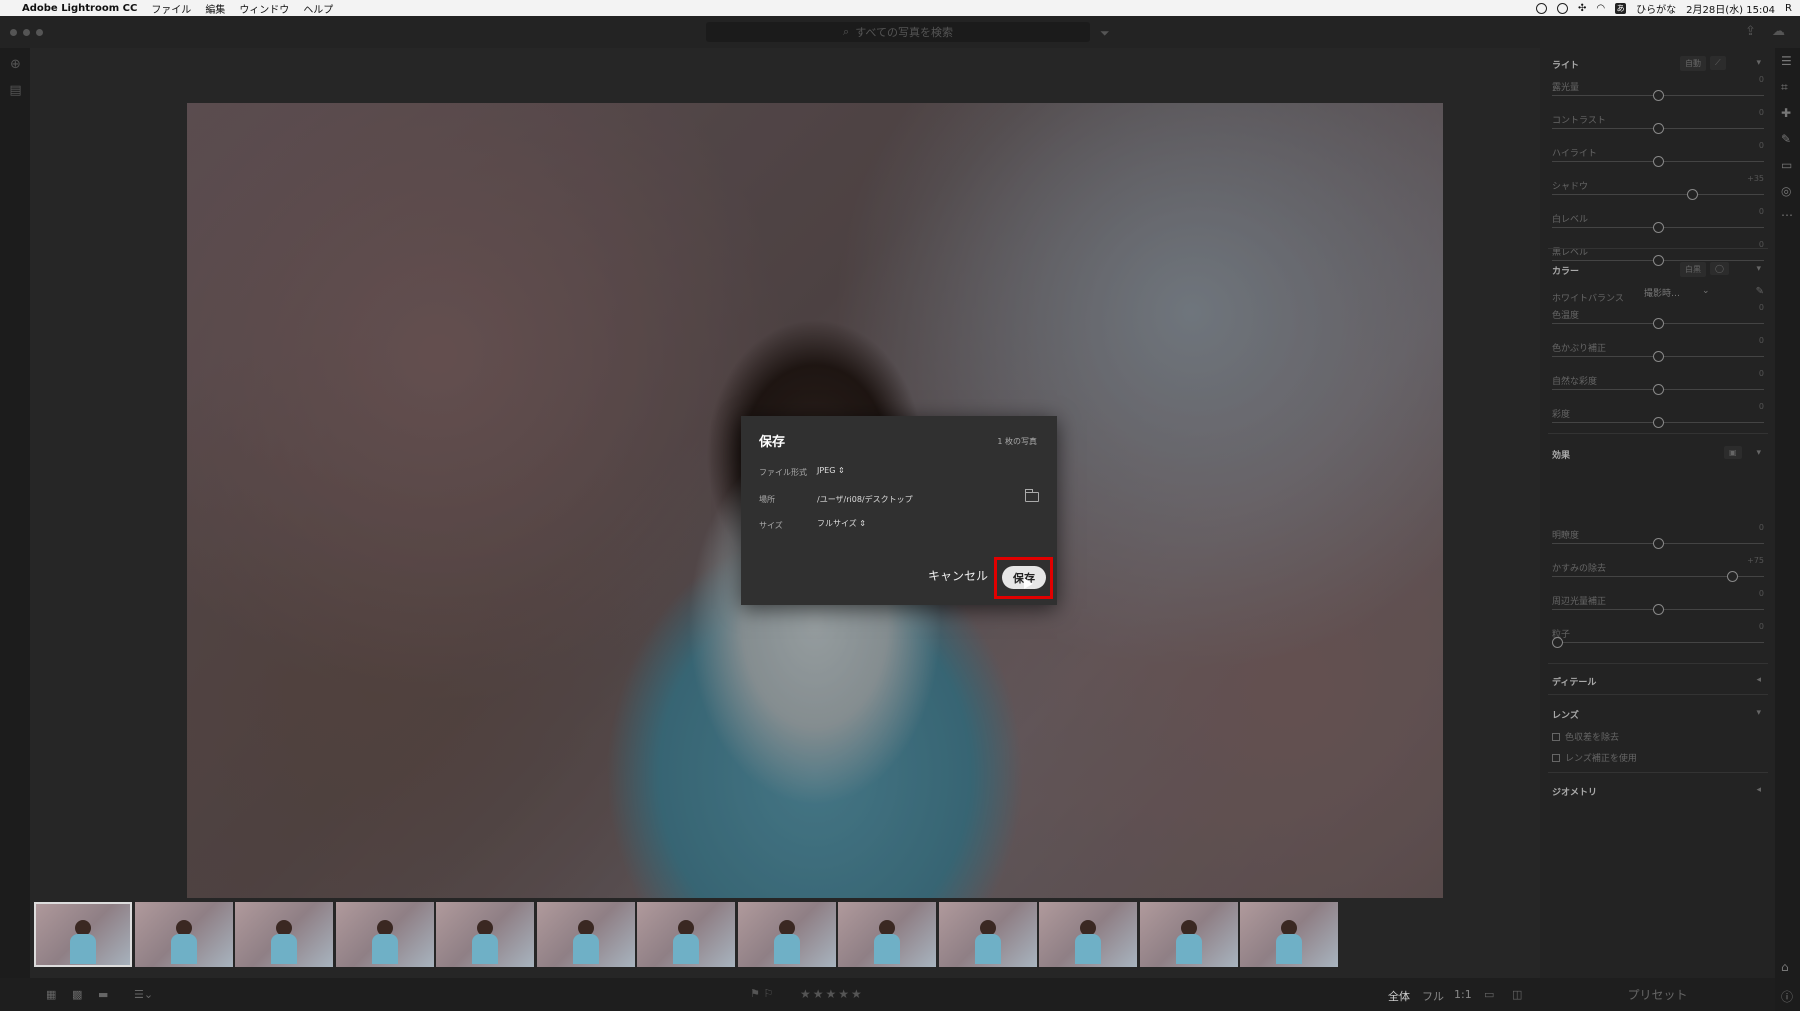 The height and width of the screenshot is (1011, 1800). I want to click on cloud-sync-icon: ☁, so click(1778, 31).